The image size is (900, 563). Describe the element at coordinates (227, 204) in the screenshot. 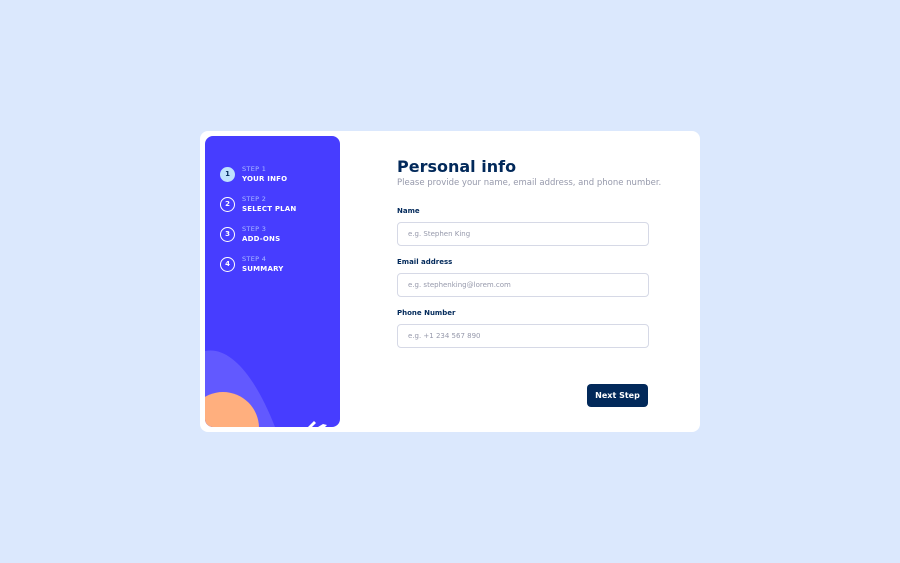

I see `step-number-badge: 2` at that location.